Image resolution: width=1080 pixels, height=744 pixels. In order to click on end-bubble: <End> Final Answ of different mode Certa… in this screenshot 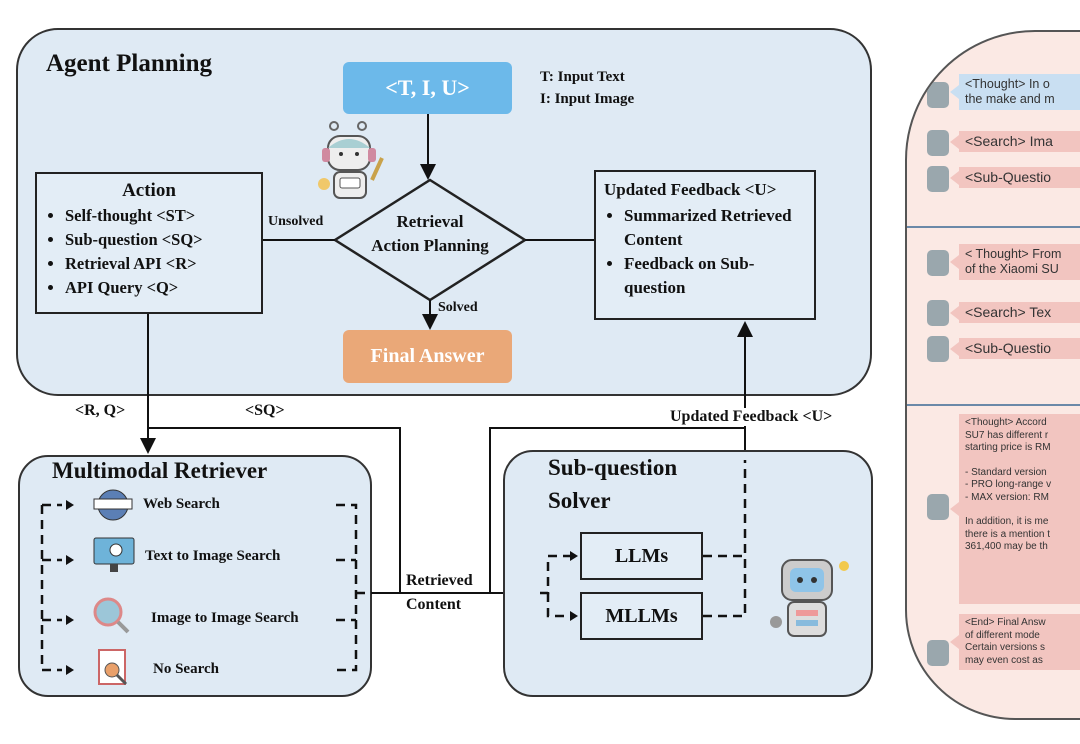, I will do `click(1015, 642)`.